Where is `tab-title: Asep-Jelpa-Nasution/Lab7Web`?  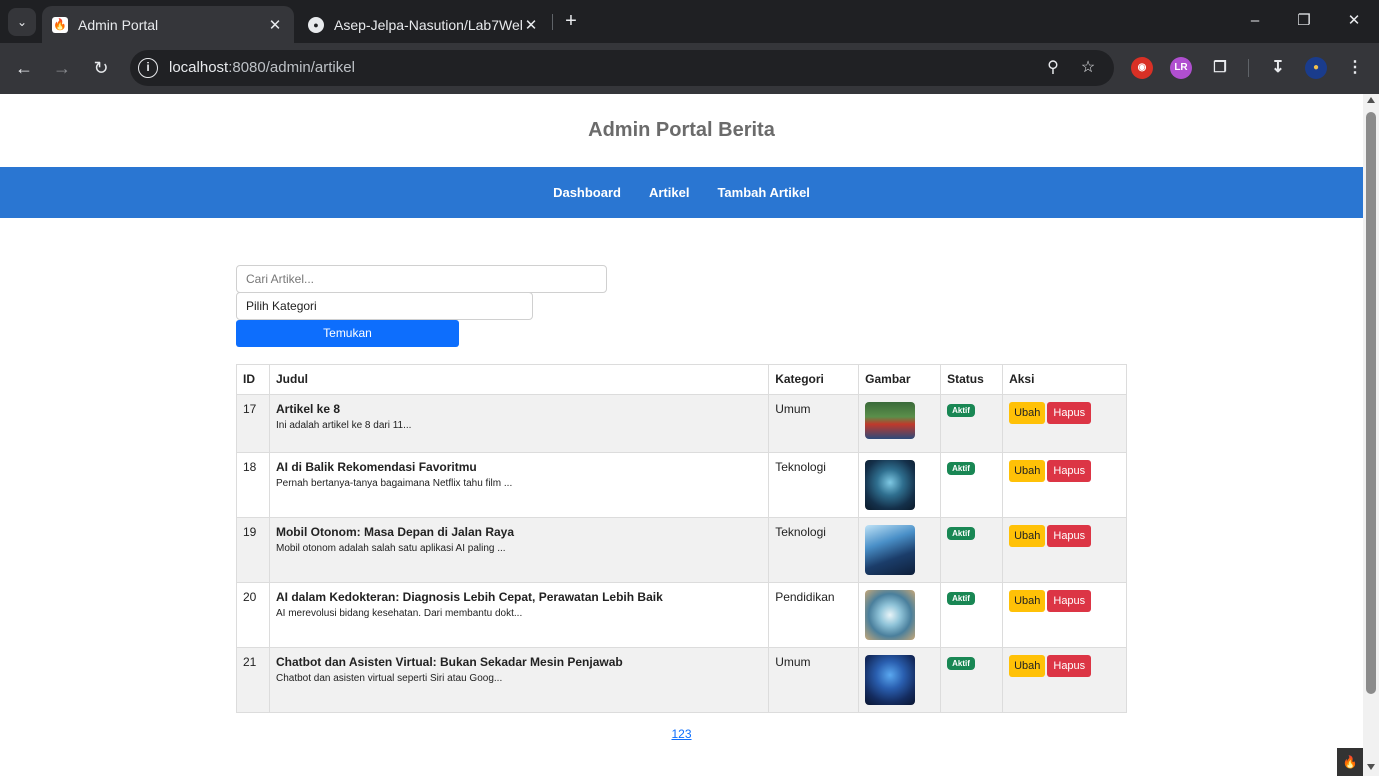
tab-title: Asep-Jelpa-Nasution/Lab7Web is located at coordinates (428, 24).